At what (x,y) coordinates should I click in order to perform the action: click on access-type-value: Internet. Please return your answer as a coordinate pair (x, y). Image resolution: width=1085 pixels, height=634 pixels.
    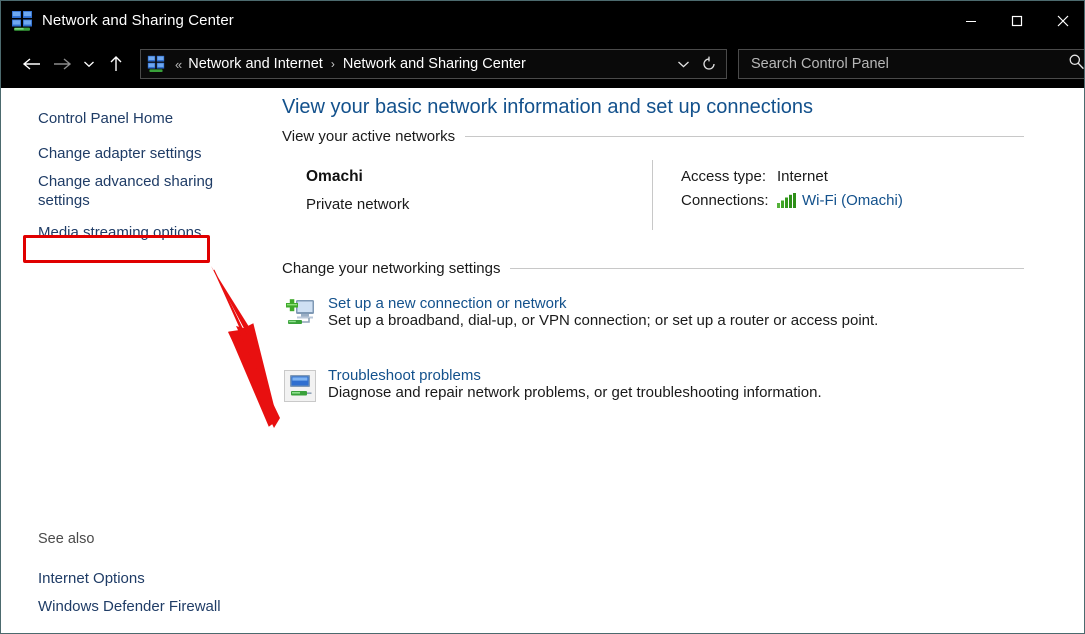
    Looking at the image, I should click on (802, 176).